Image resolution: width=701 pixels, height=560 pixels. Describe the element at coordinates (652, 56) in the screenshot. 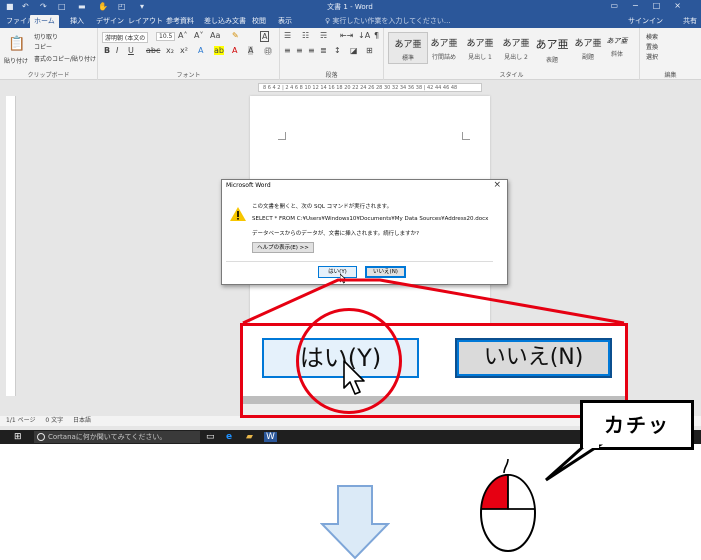

I see `select-button: 選択` at that location.